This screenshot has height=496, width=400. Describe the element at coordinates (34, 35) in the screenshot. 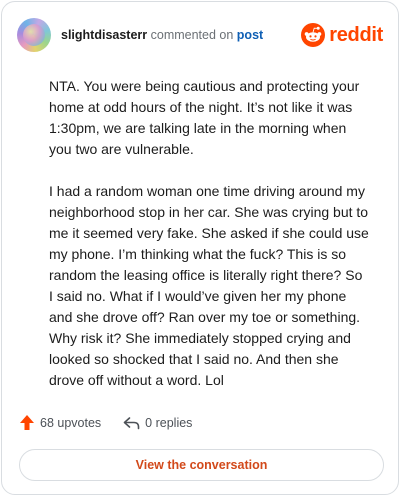

I see `avatar` at that location.